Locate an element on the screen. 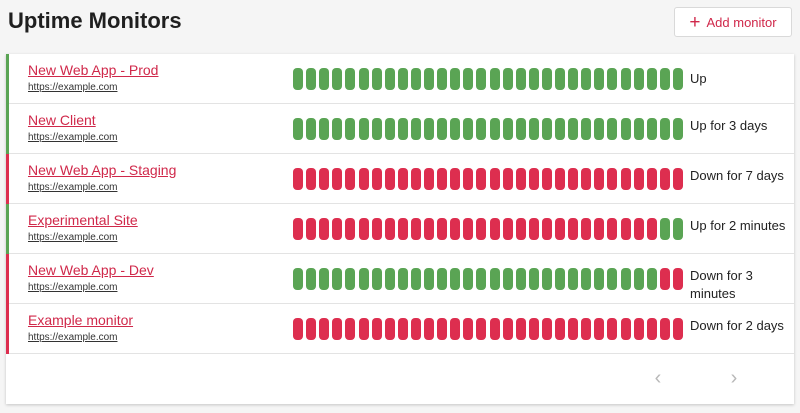  add-monitor-button: + Add monitor is located at coordinates (733, 22).